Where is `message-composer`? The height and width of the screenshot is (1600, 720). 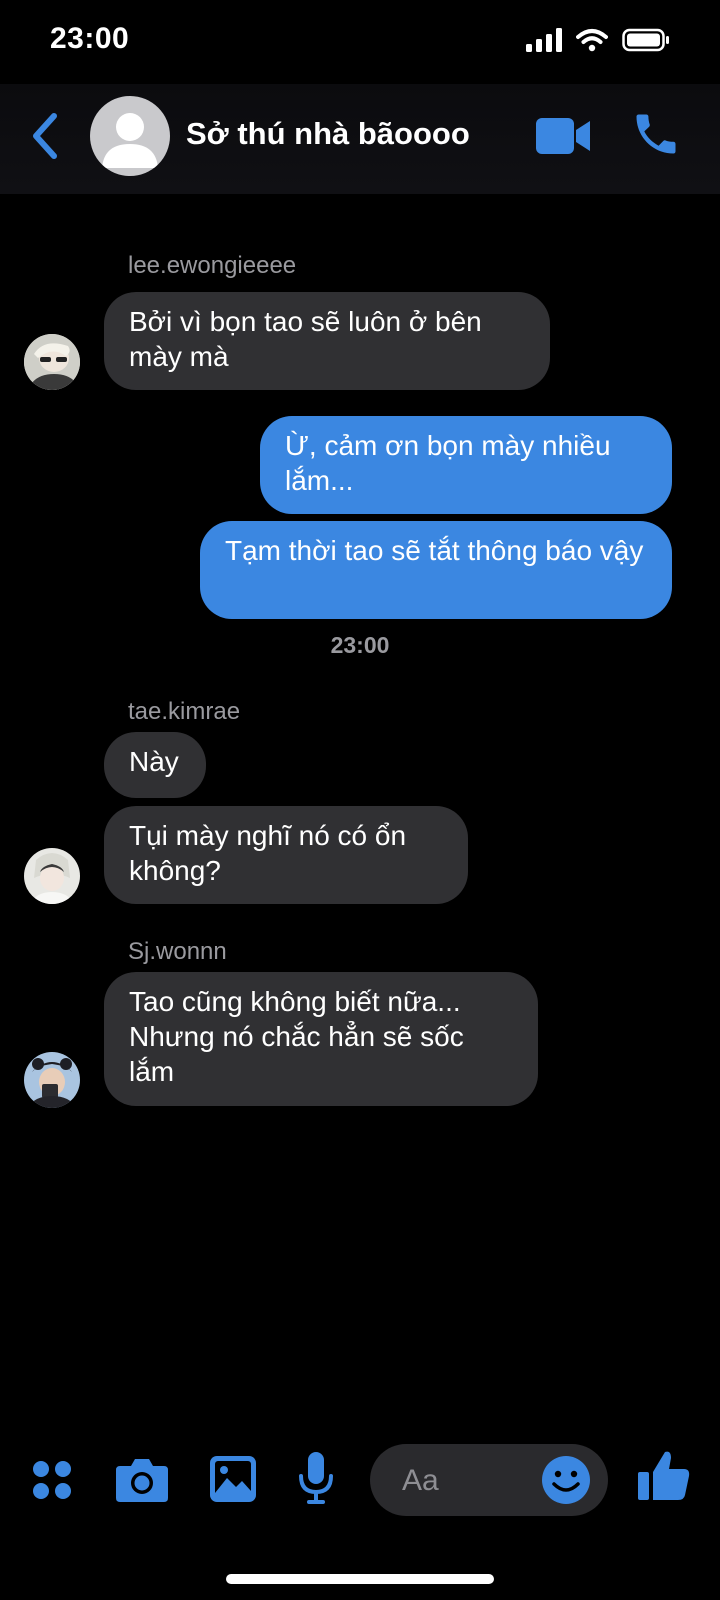
message-composer is located at coordinates (360, 1483).